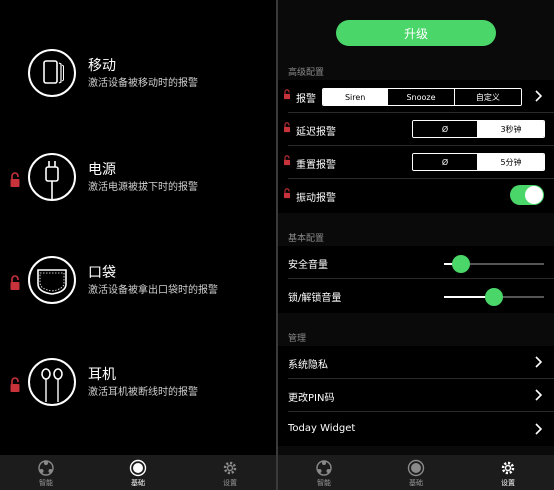  Describe the element at coordinates (534, 195) in the screenshot. I see `toggle-knob` at that location.